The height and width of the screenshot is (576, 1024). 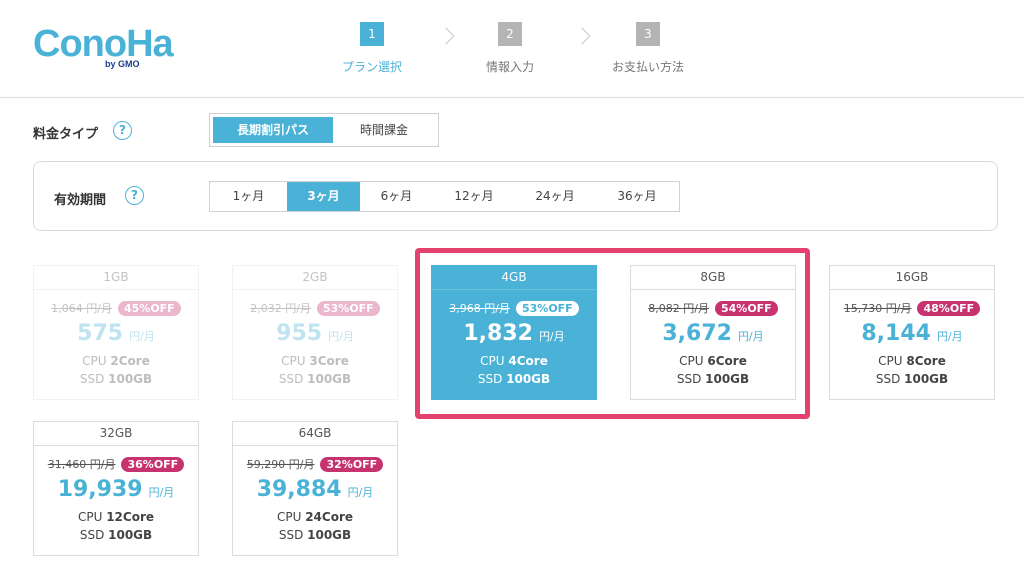 I want to click on original-price: 15,730 円/月, so click(x=877, y=308).